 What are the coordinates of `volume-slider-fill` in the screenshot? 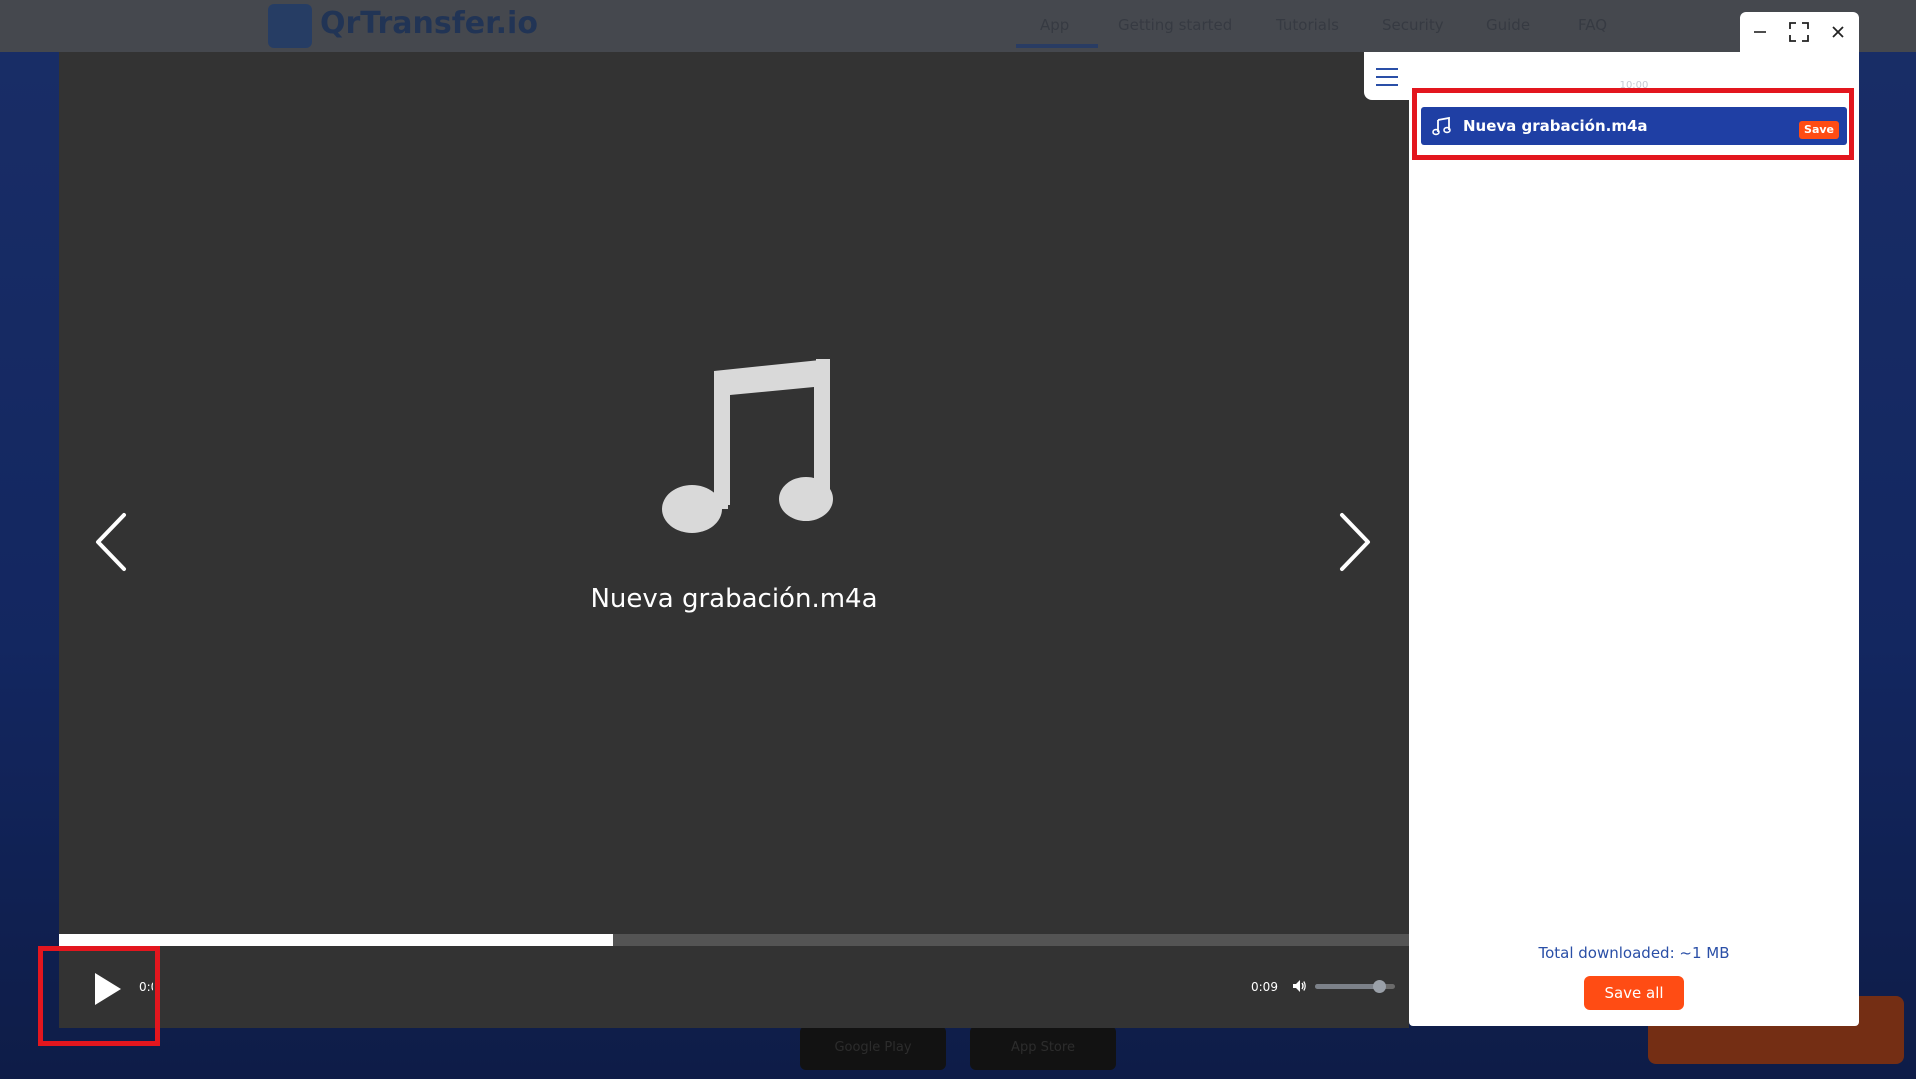 It's located at (1347, 986).